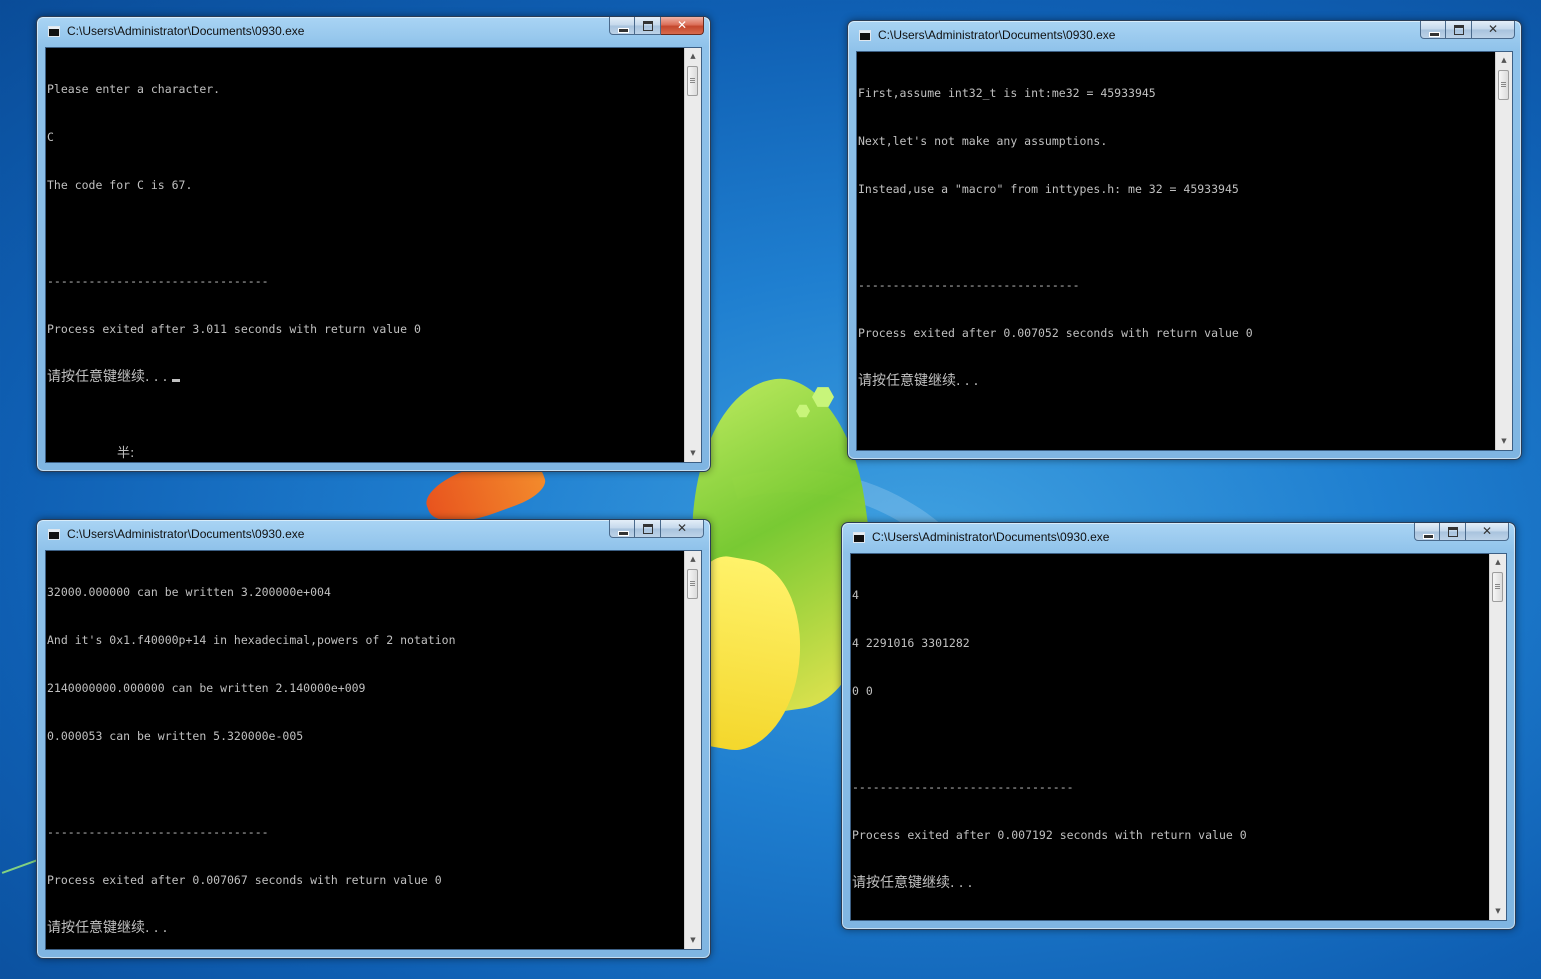  I want to click on console-prompt-line: 请按任意键继续. . ., so click(365, 377).